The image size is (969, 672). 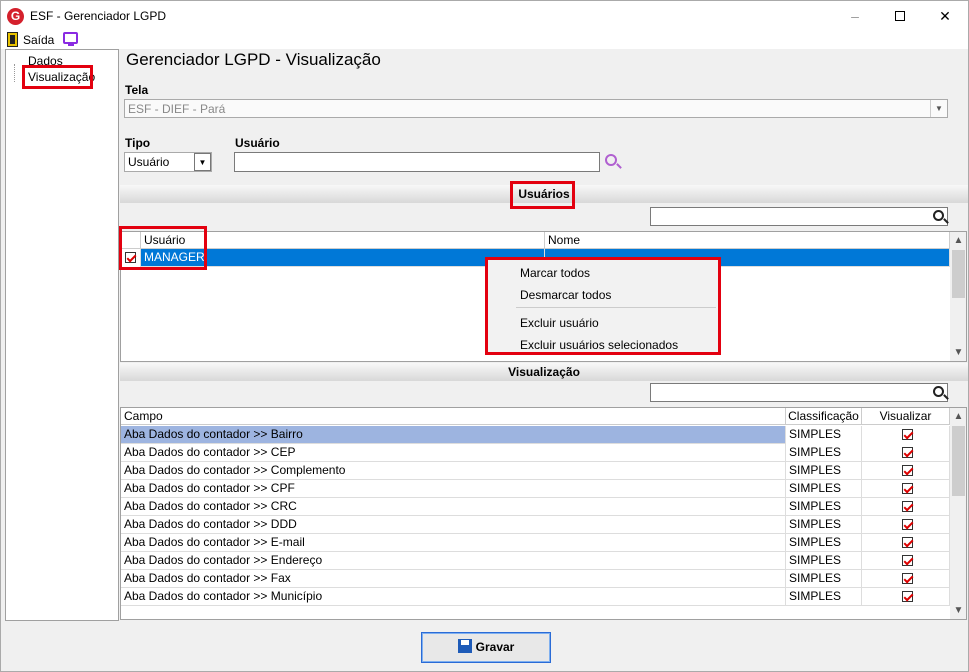 I want to click on navigation-tree: Dados Visualização, so click(x=62, y=335).